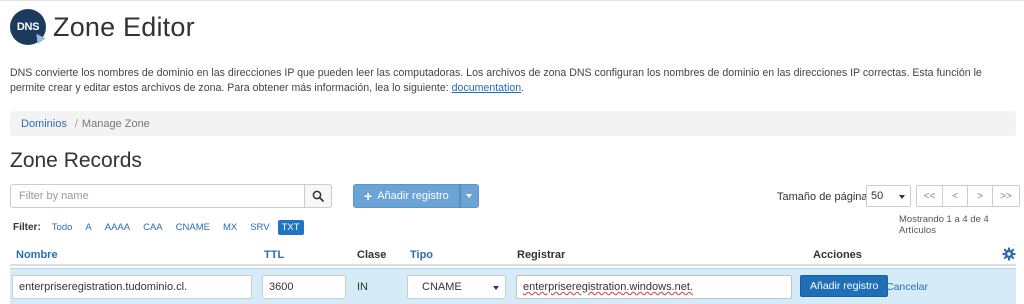  I want to click on showing-count: Mostrando 1 a 4 de 4 Artículos, so click(944, 225).